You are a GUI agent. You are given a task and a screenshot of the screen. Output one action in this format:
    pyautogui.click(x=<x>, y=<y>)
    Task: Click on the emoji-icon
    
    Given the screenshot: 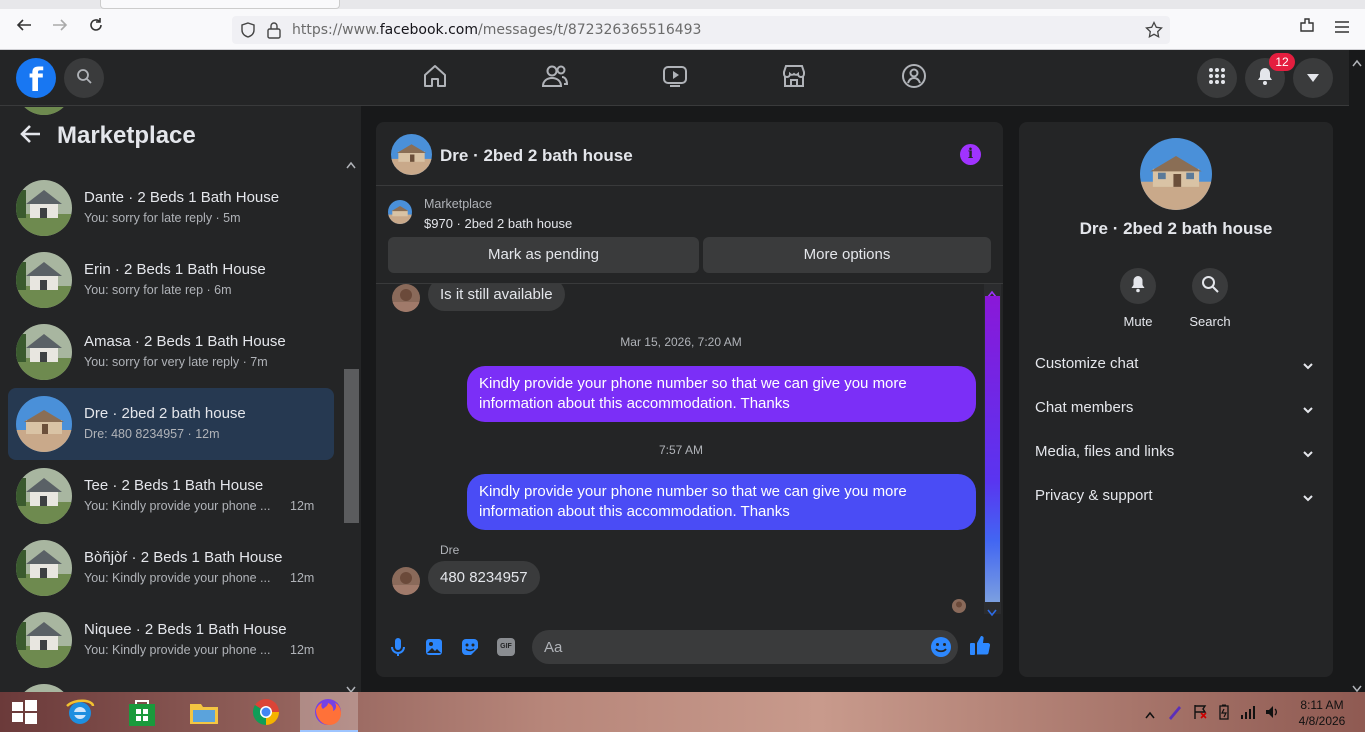 What is the action you would take?
    pyautogui.click(x=941, y=649)
    